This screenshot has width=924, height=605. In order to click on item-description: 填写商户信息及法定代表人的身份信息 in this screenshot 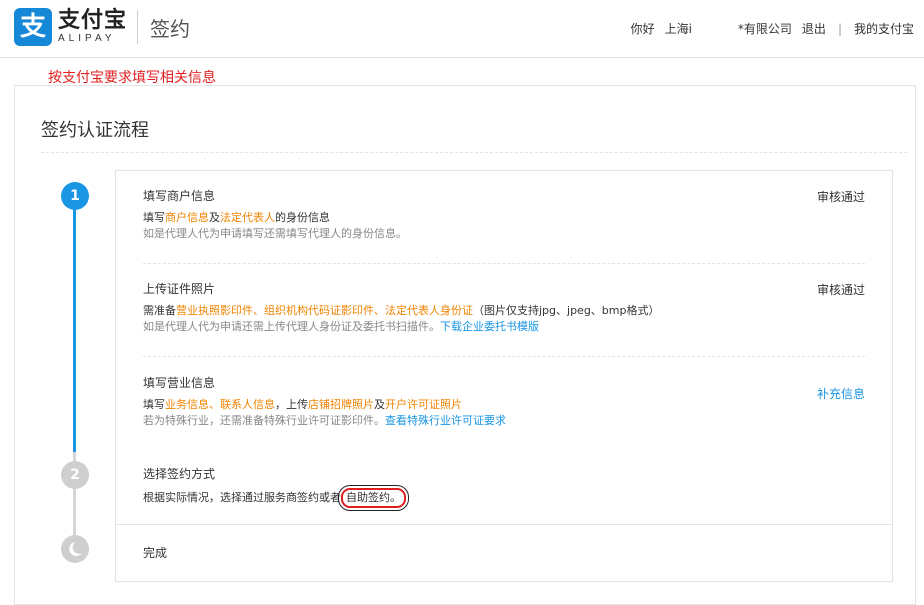, I will do `click(504, 218)`.